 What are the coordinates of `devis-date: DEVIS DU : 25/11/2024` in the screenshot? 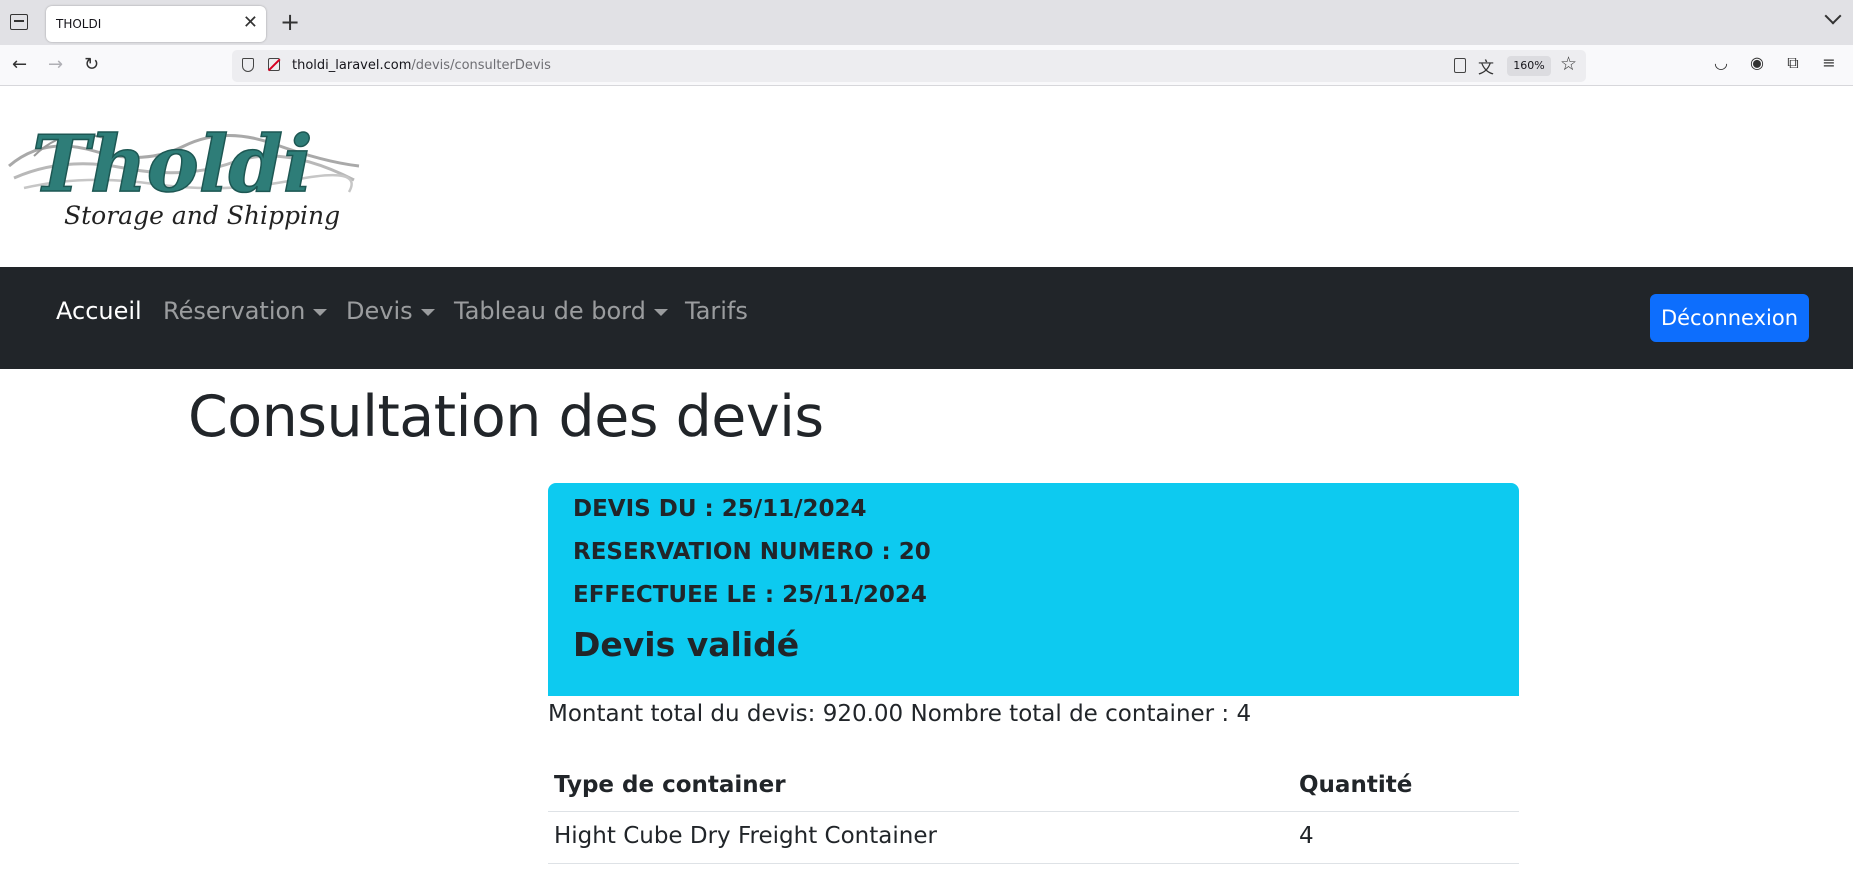 It's located at (720, 509).